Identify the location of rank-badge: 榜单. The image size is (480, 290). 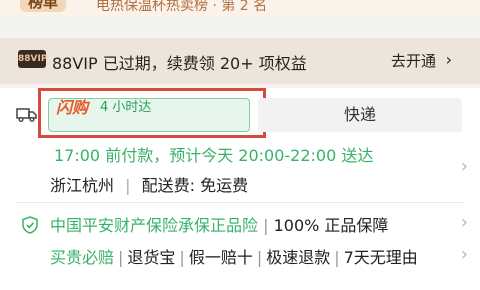
(43, 6).